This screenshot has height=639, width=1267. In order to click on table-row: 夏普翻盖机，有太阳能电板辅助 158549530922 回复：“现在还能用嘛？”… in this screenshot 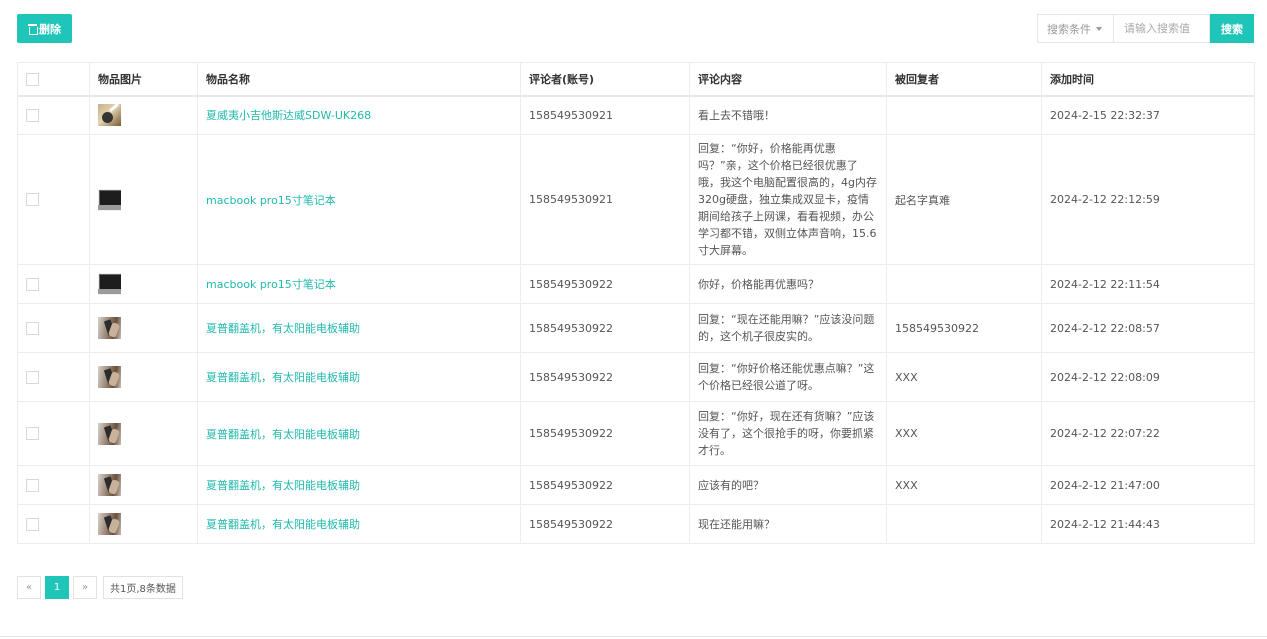, I will do `click(636, 328)`.